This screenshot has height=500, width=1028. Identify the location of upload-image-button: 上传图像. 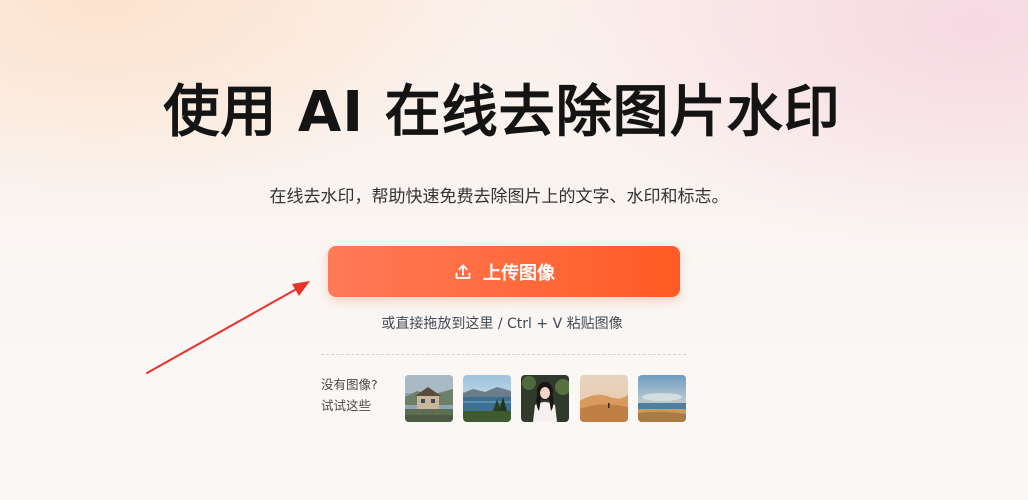
(504, 271).